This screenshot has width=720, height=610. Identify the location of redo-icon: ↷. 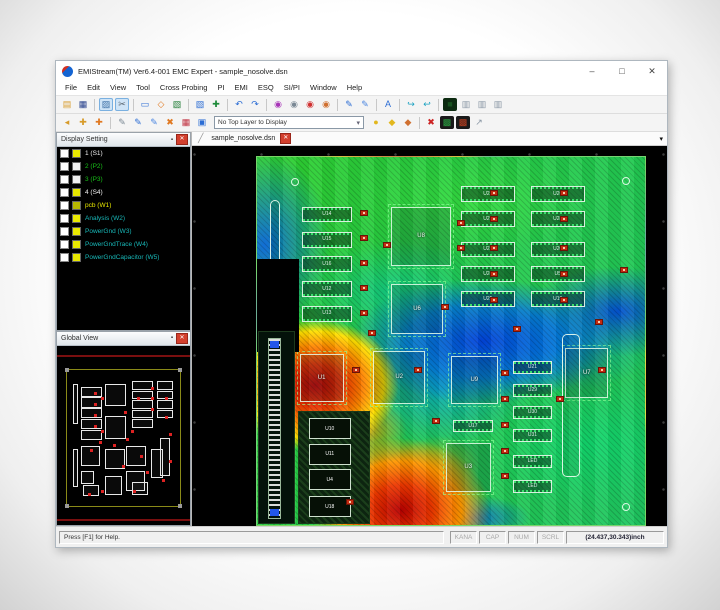
(255, 104).